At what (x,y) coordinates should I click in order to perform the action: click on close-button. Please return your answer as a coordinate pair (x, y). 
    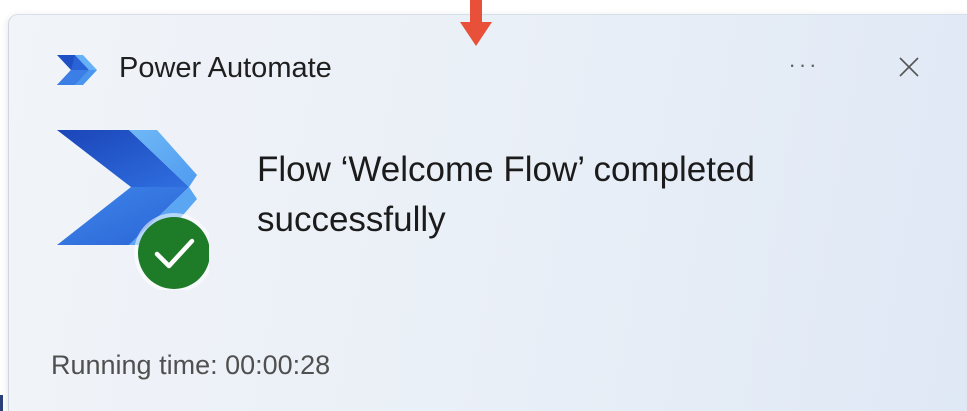
    Looking at the image, I should click on (909, 67).